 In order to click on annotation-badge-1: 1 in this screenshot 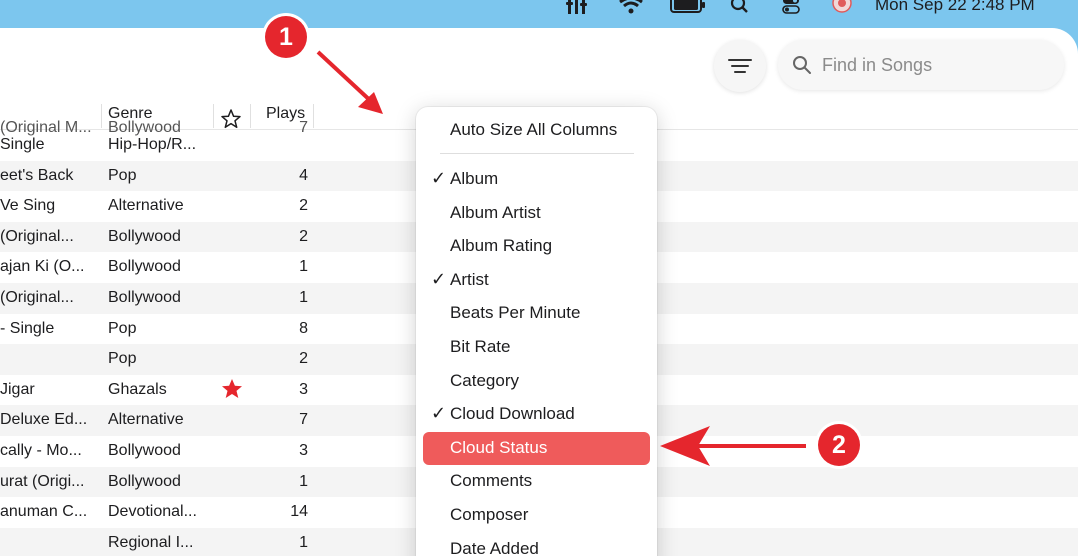, I will do `click(286, 37)`.